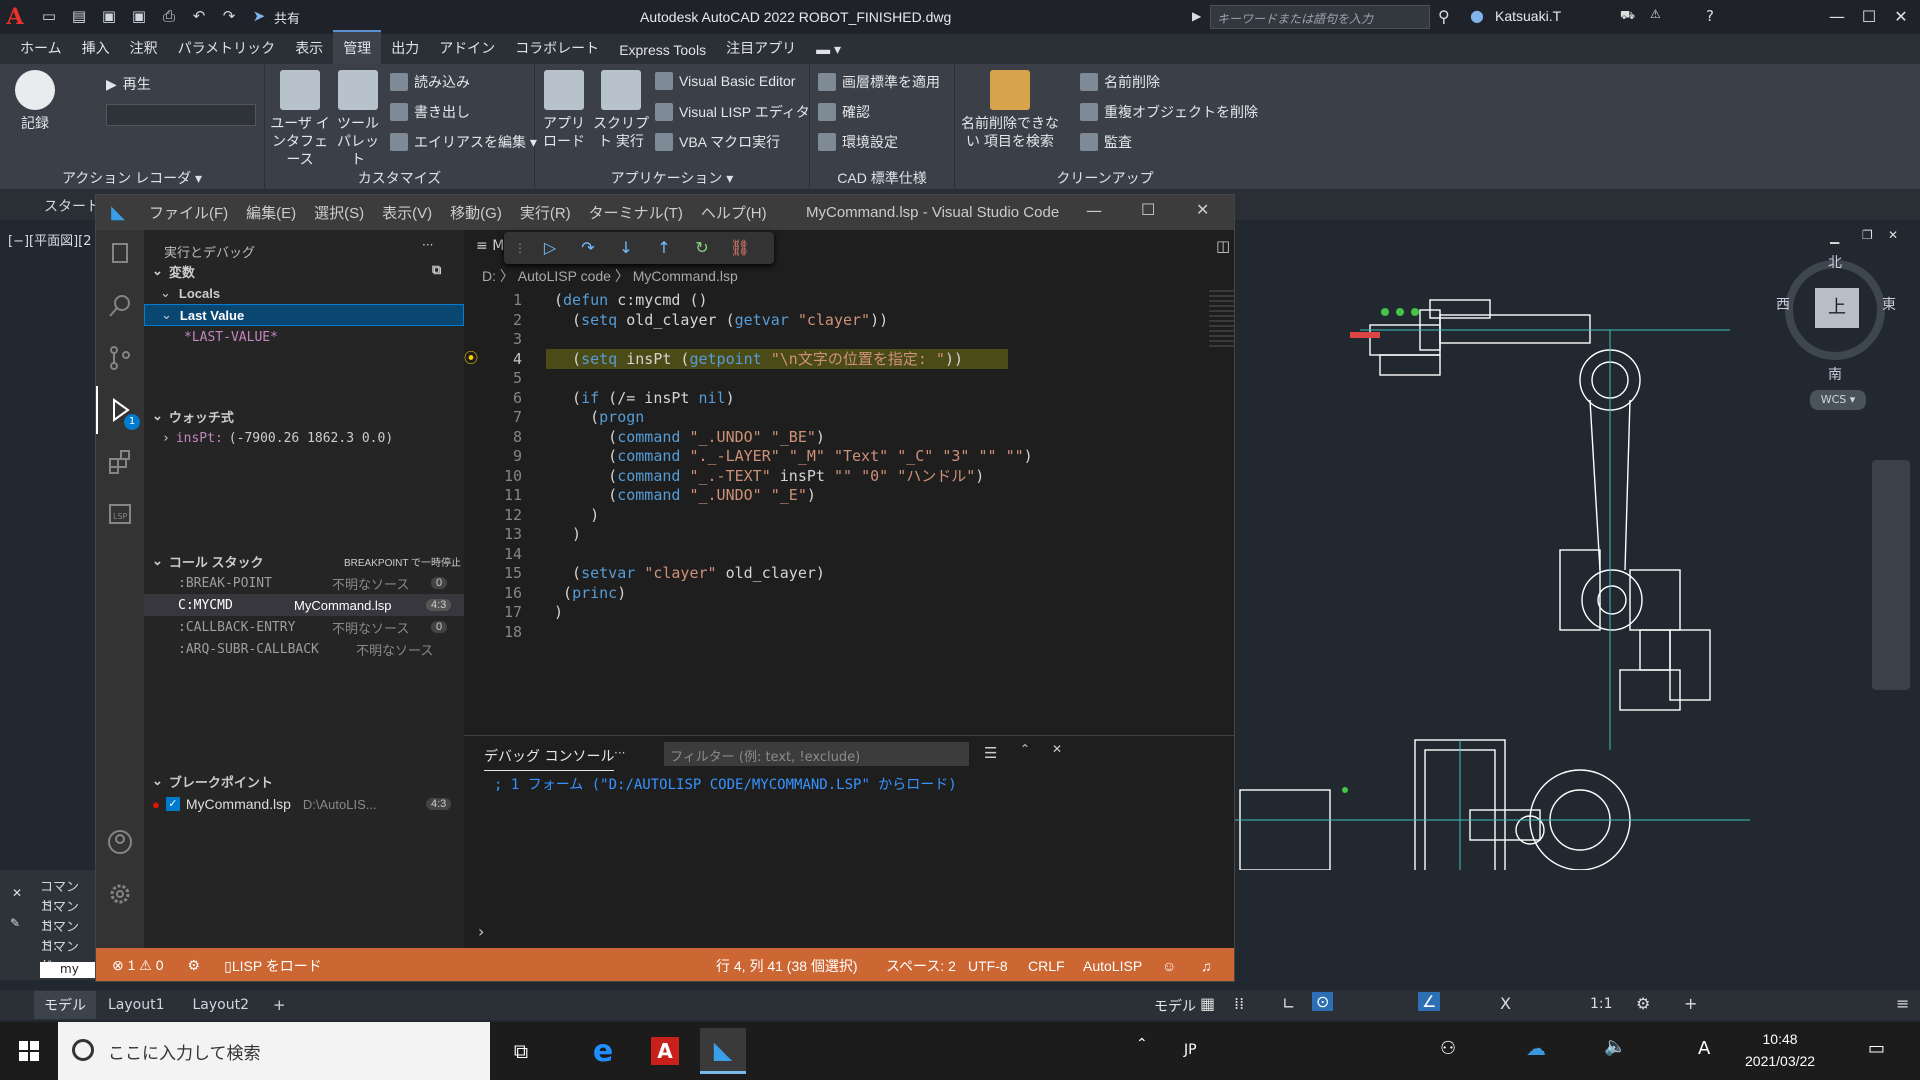  What do you see at coordinates (603, 1051) in the screenshot?
I see `edge-icon: e` at bounding box center [603, 1051].